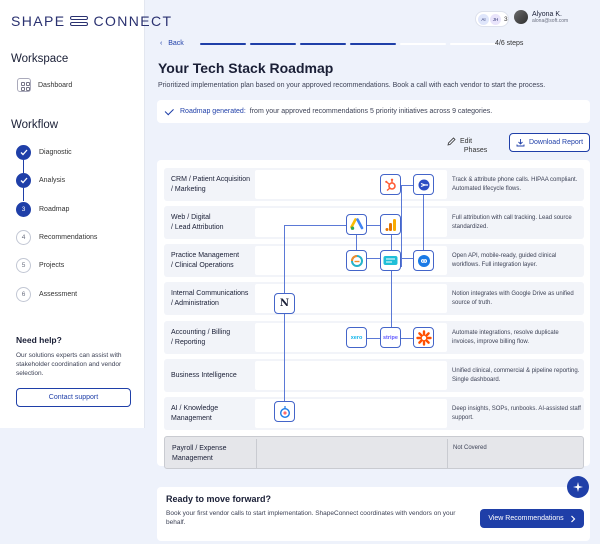  Describe the element at coordinates (390, 224) in the screenshot. I see `google-analytics-logo-icon` at that location.